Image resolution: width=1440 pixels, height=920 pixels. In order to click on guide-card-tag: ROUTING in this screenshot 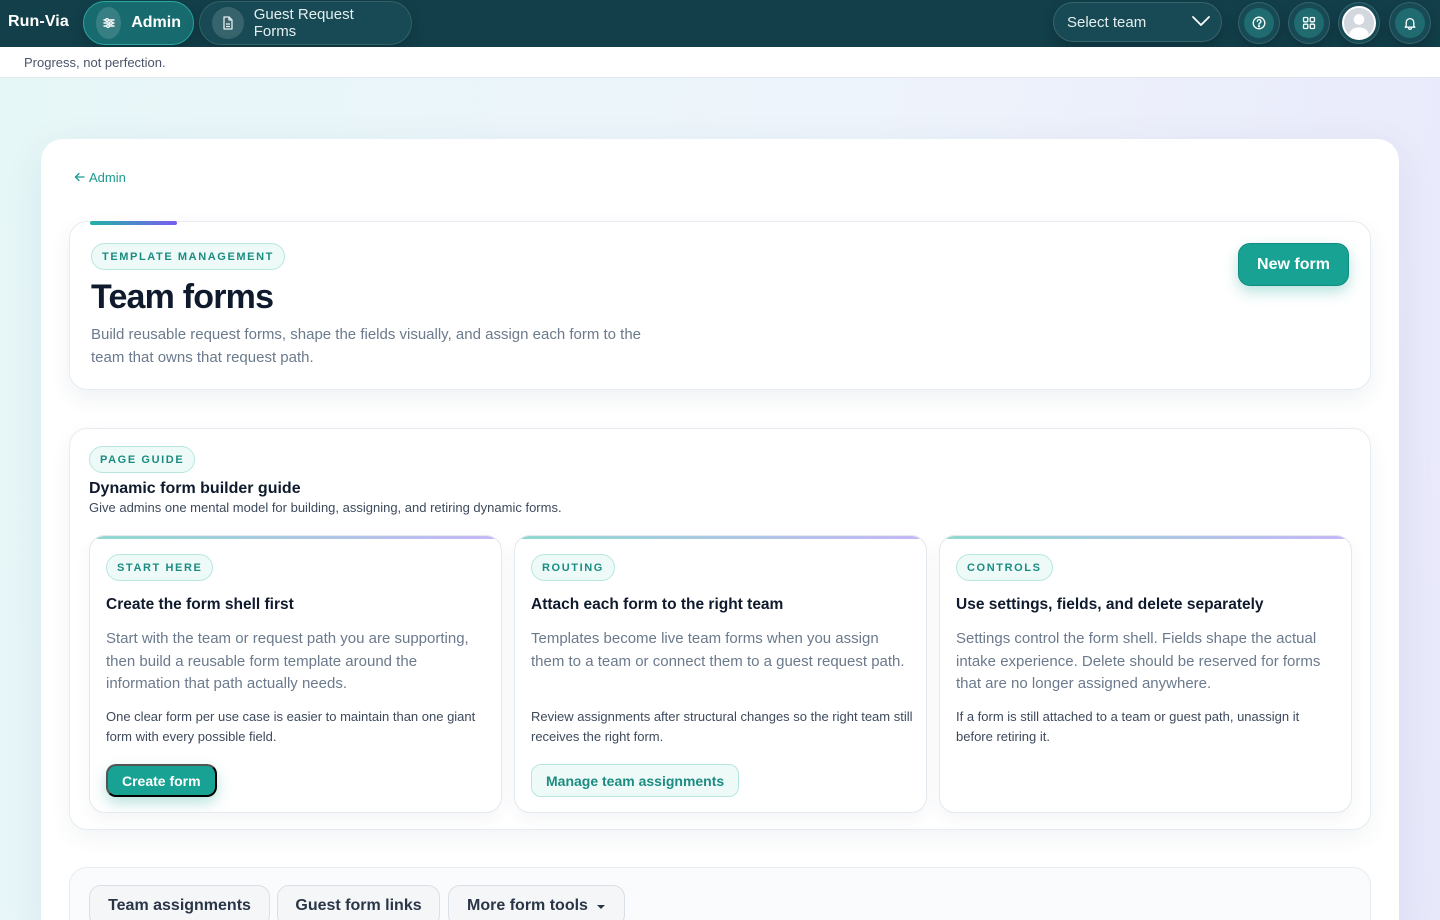, I will do `click(573, 567)`.